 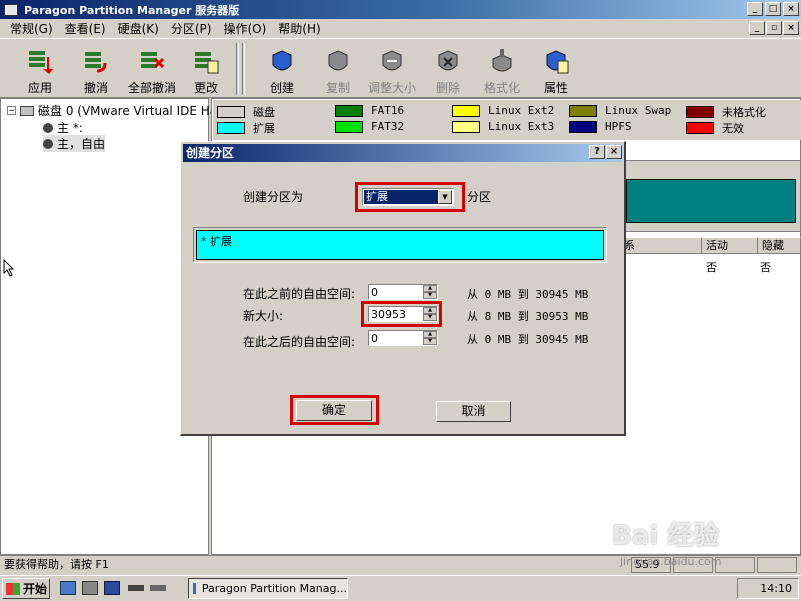 What do you see at coordinates (730, 245) in the screenshot?
I see `column-header-active: 活动` at bounding box center [730, 245].